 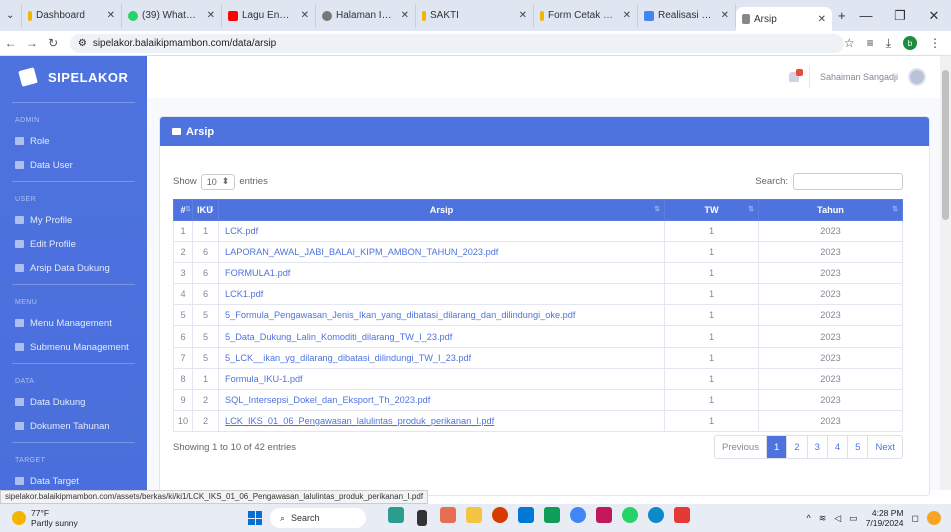 What do you see at coordinates (396, 515) in the screenshot?
I see `landscape-app-icon` at bounding box center [396, 515].